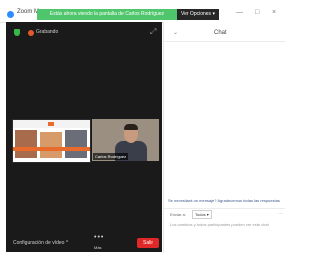 Image resolution: width=320 pixels, height=253 pixels. What do you see at coordinates (40, 243) in the screenshot?
I see `video-settings-button: Configuración de vídeo ^` at bounding box center [40, 243].